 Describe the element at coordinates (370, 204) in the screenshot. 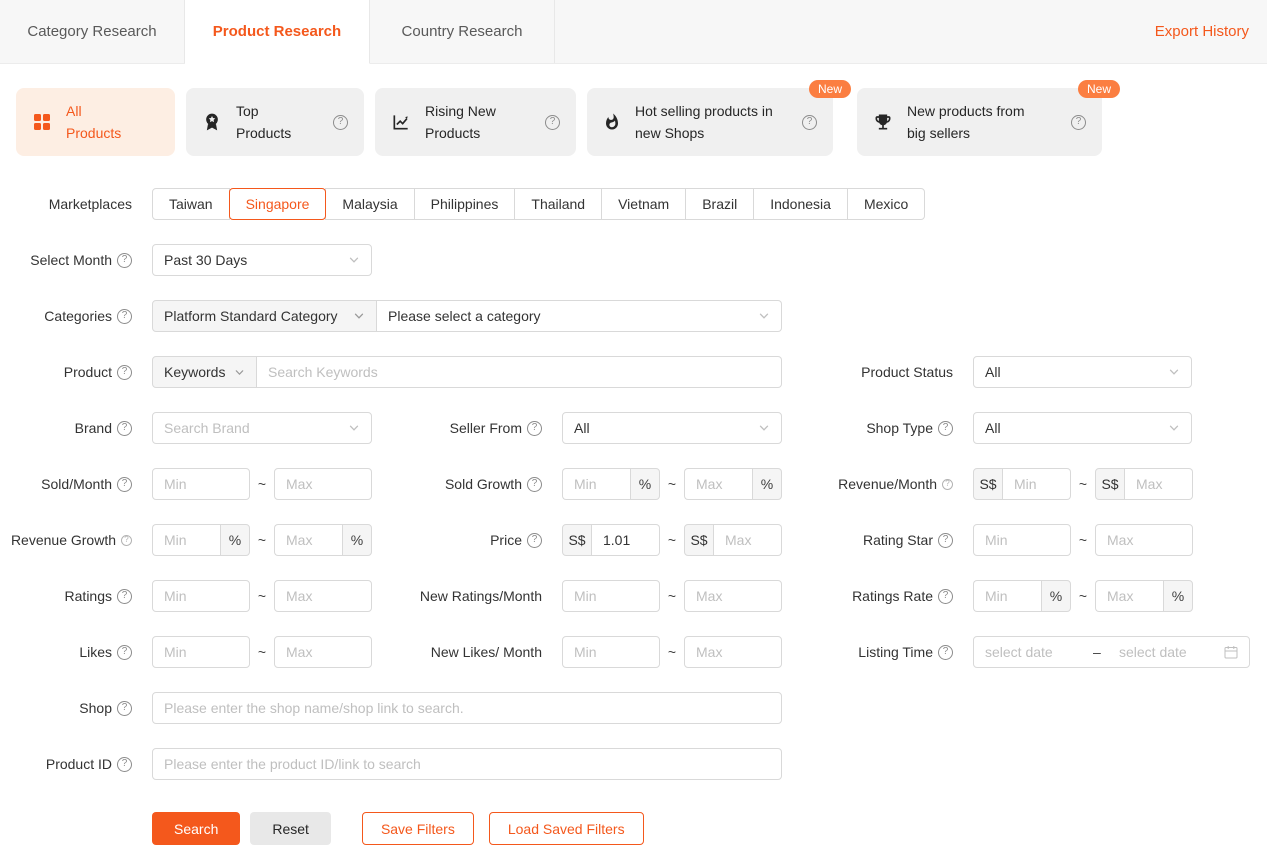

I see `marketplace-malaysia: Malaysia` at that location.